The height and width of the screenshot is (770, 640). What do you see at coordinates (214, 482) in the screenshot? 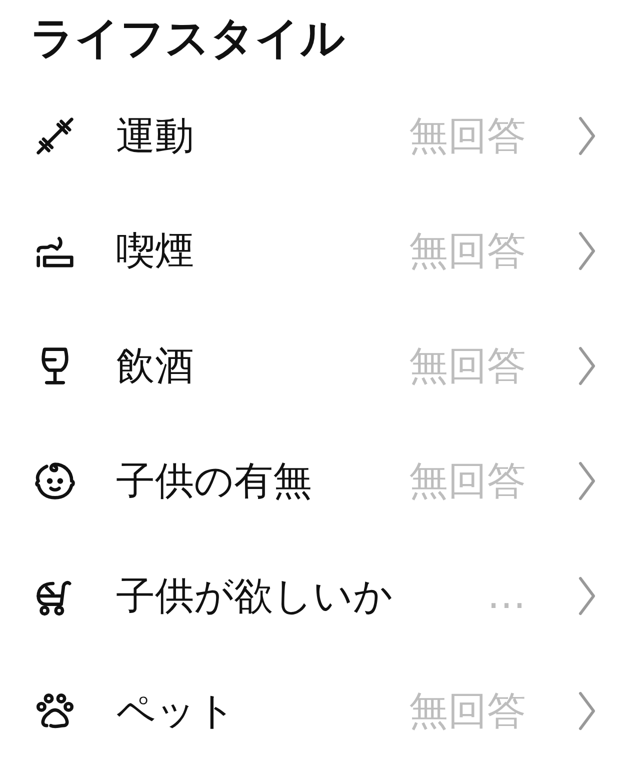
I see `item-label: 子供の有無` at bounding box center [214, 482].